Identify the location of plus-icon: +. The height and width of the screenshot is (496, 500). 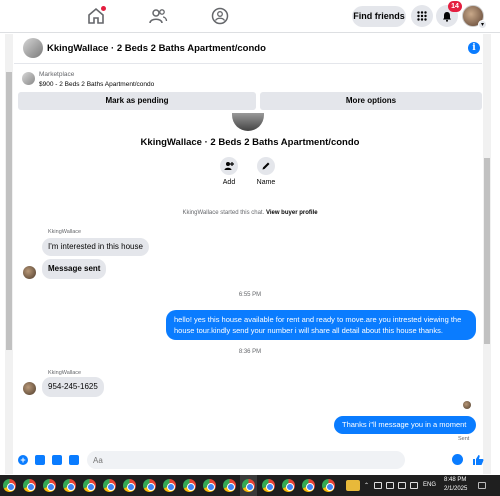
(23, 460).